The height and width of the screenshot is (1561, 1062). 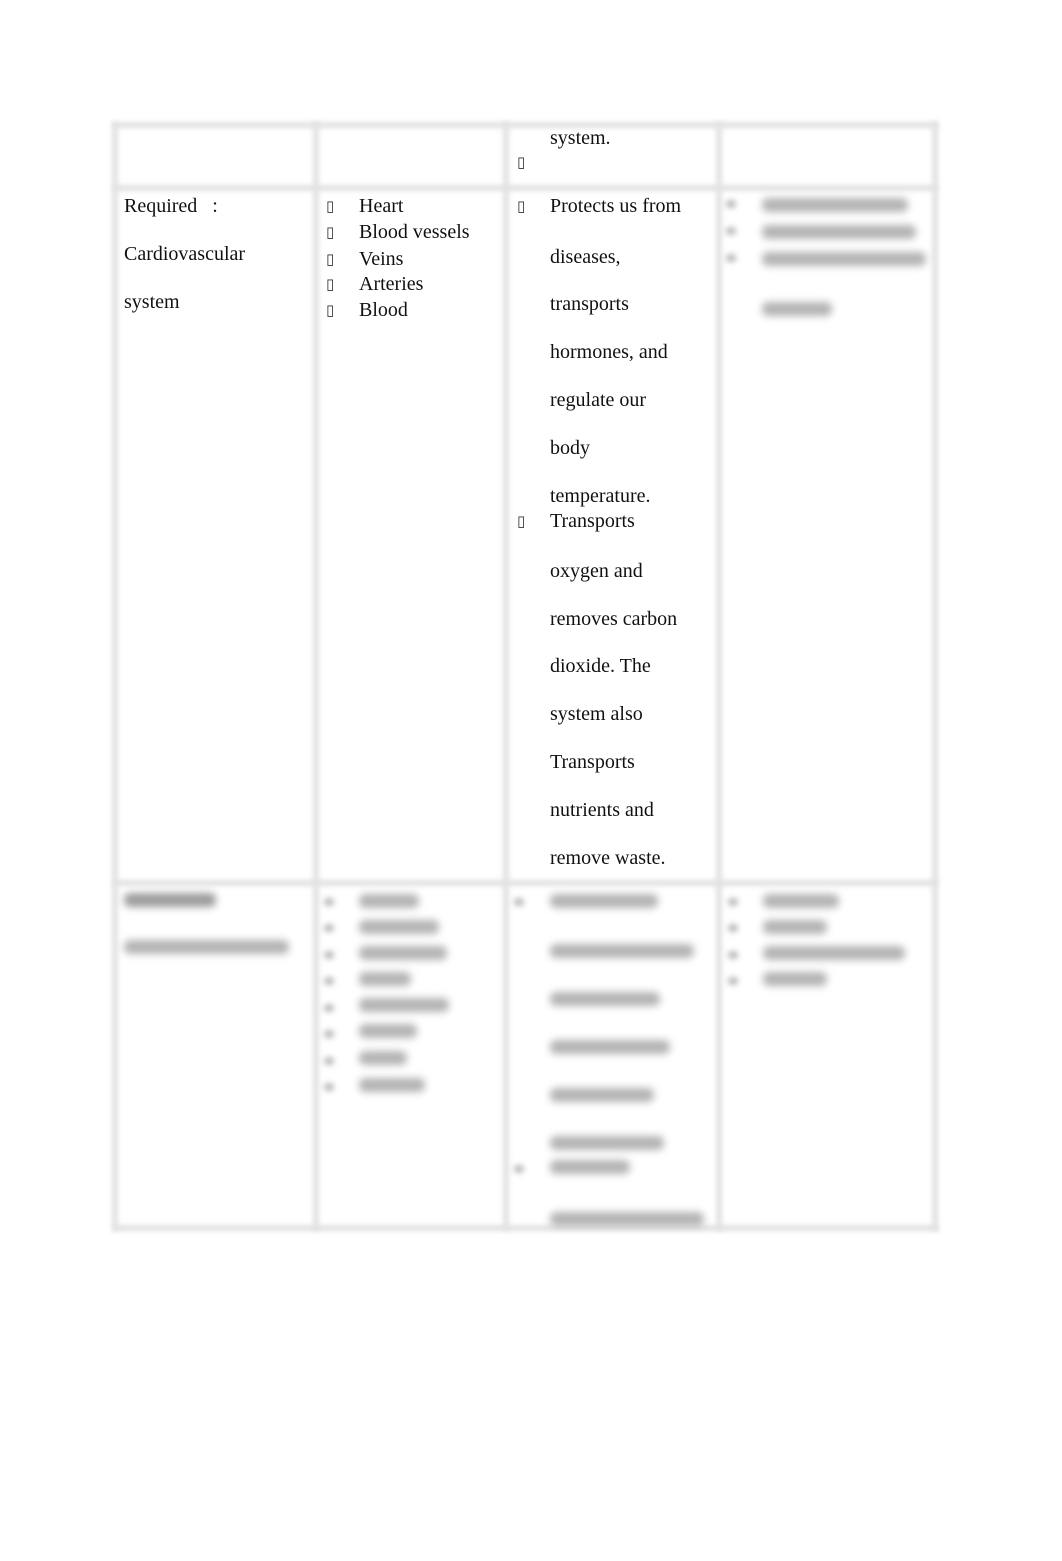 I want to click on function-line: dioxide. The, so click(x=600, y=666).